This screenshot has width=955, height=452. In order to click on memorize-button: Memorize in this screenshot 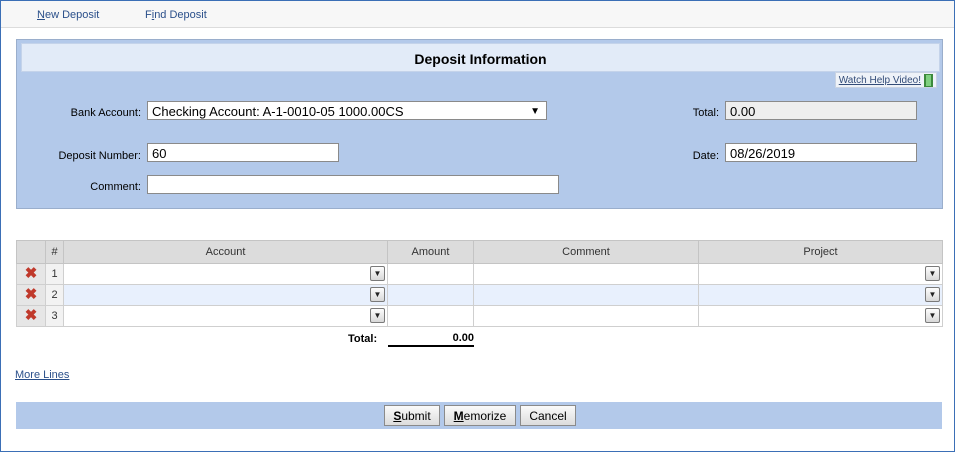, I will do `click(480, 415)`.